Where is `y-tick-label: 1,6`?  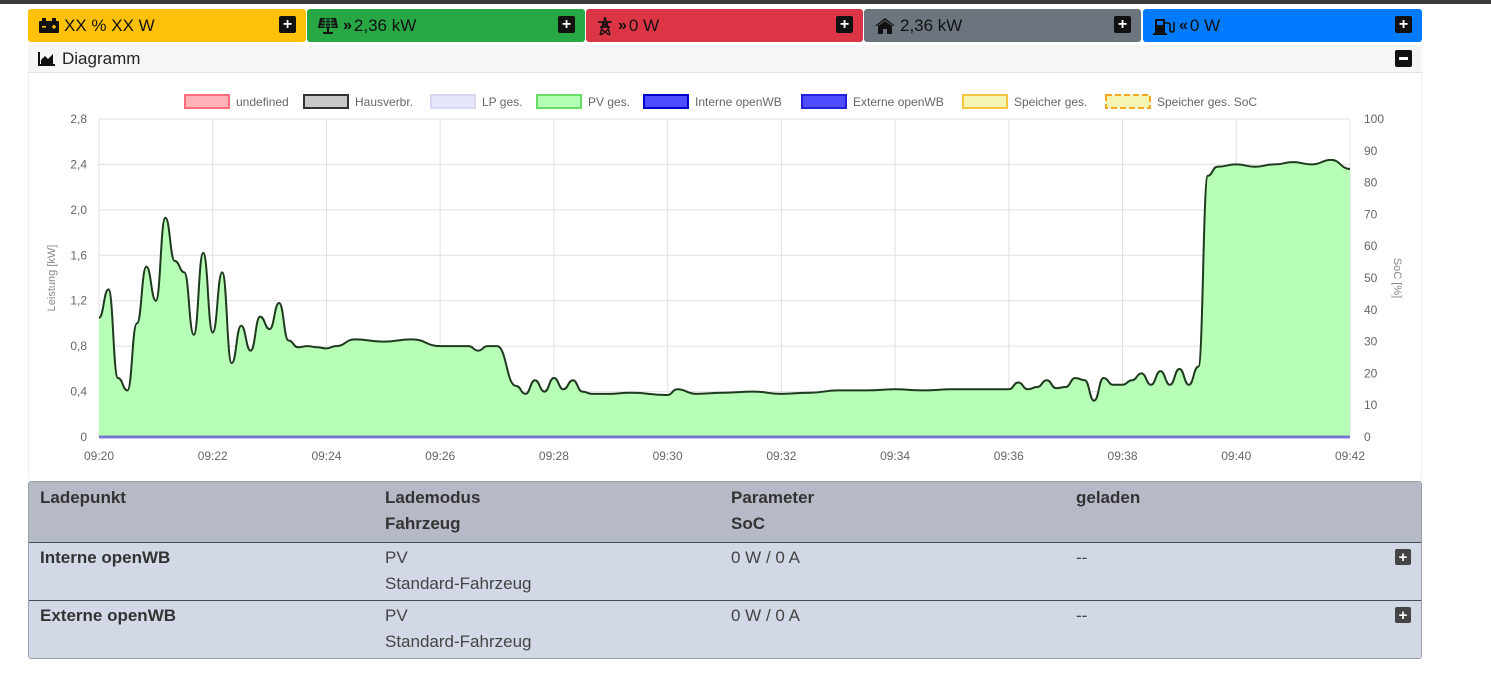
y-tick-label: 1,6 is located at coordinates (78, 255).